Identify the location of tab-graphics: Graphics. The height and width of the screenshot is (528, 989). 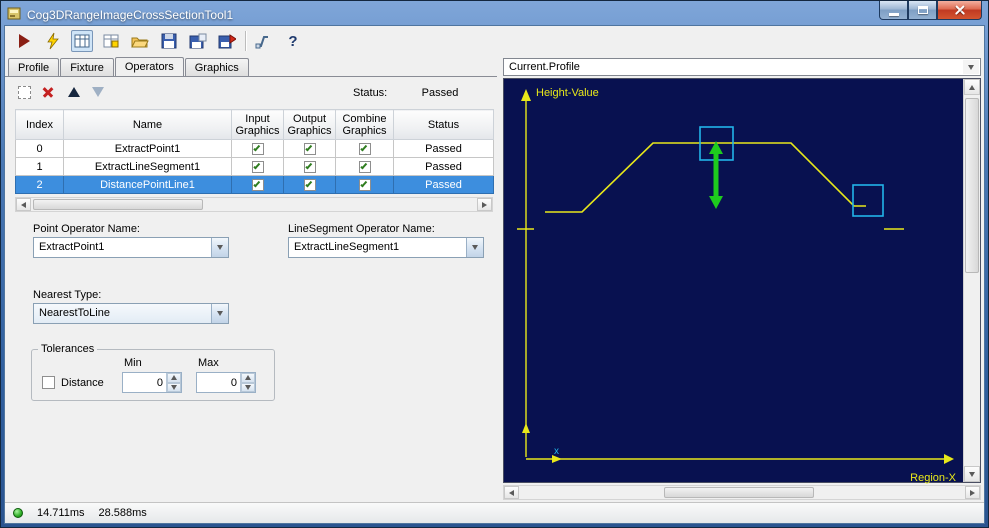
(216, 67).